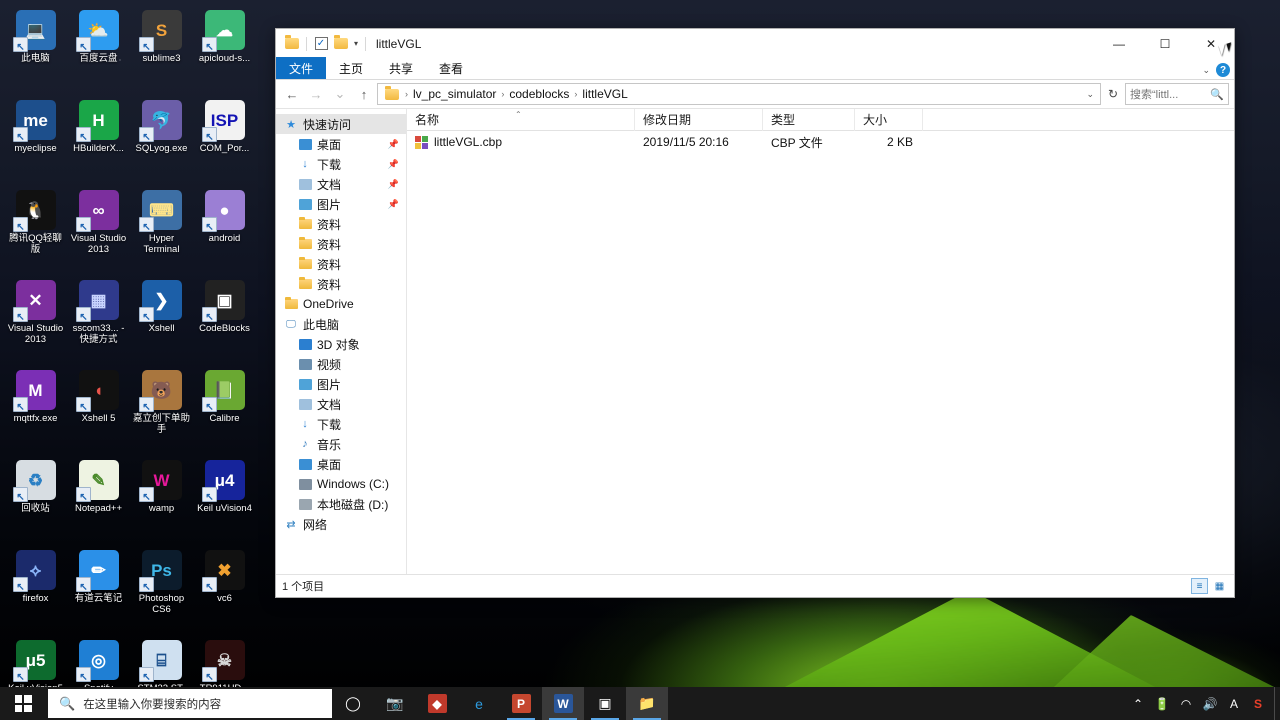 The image size is (1280, 720). I want to click on sidebar-item-网络: ⇄ 网络, so click(341, 524).